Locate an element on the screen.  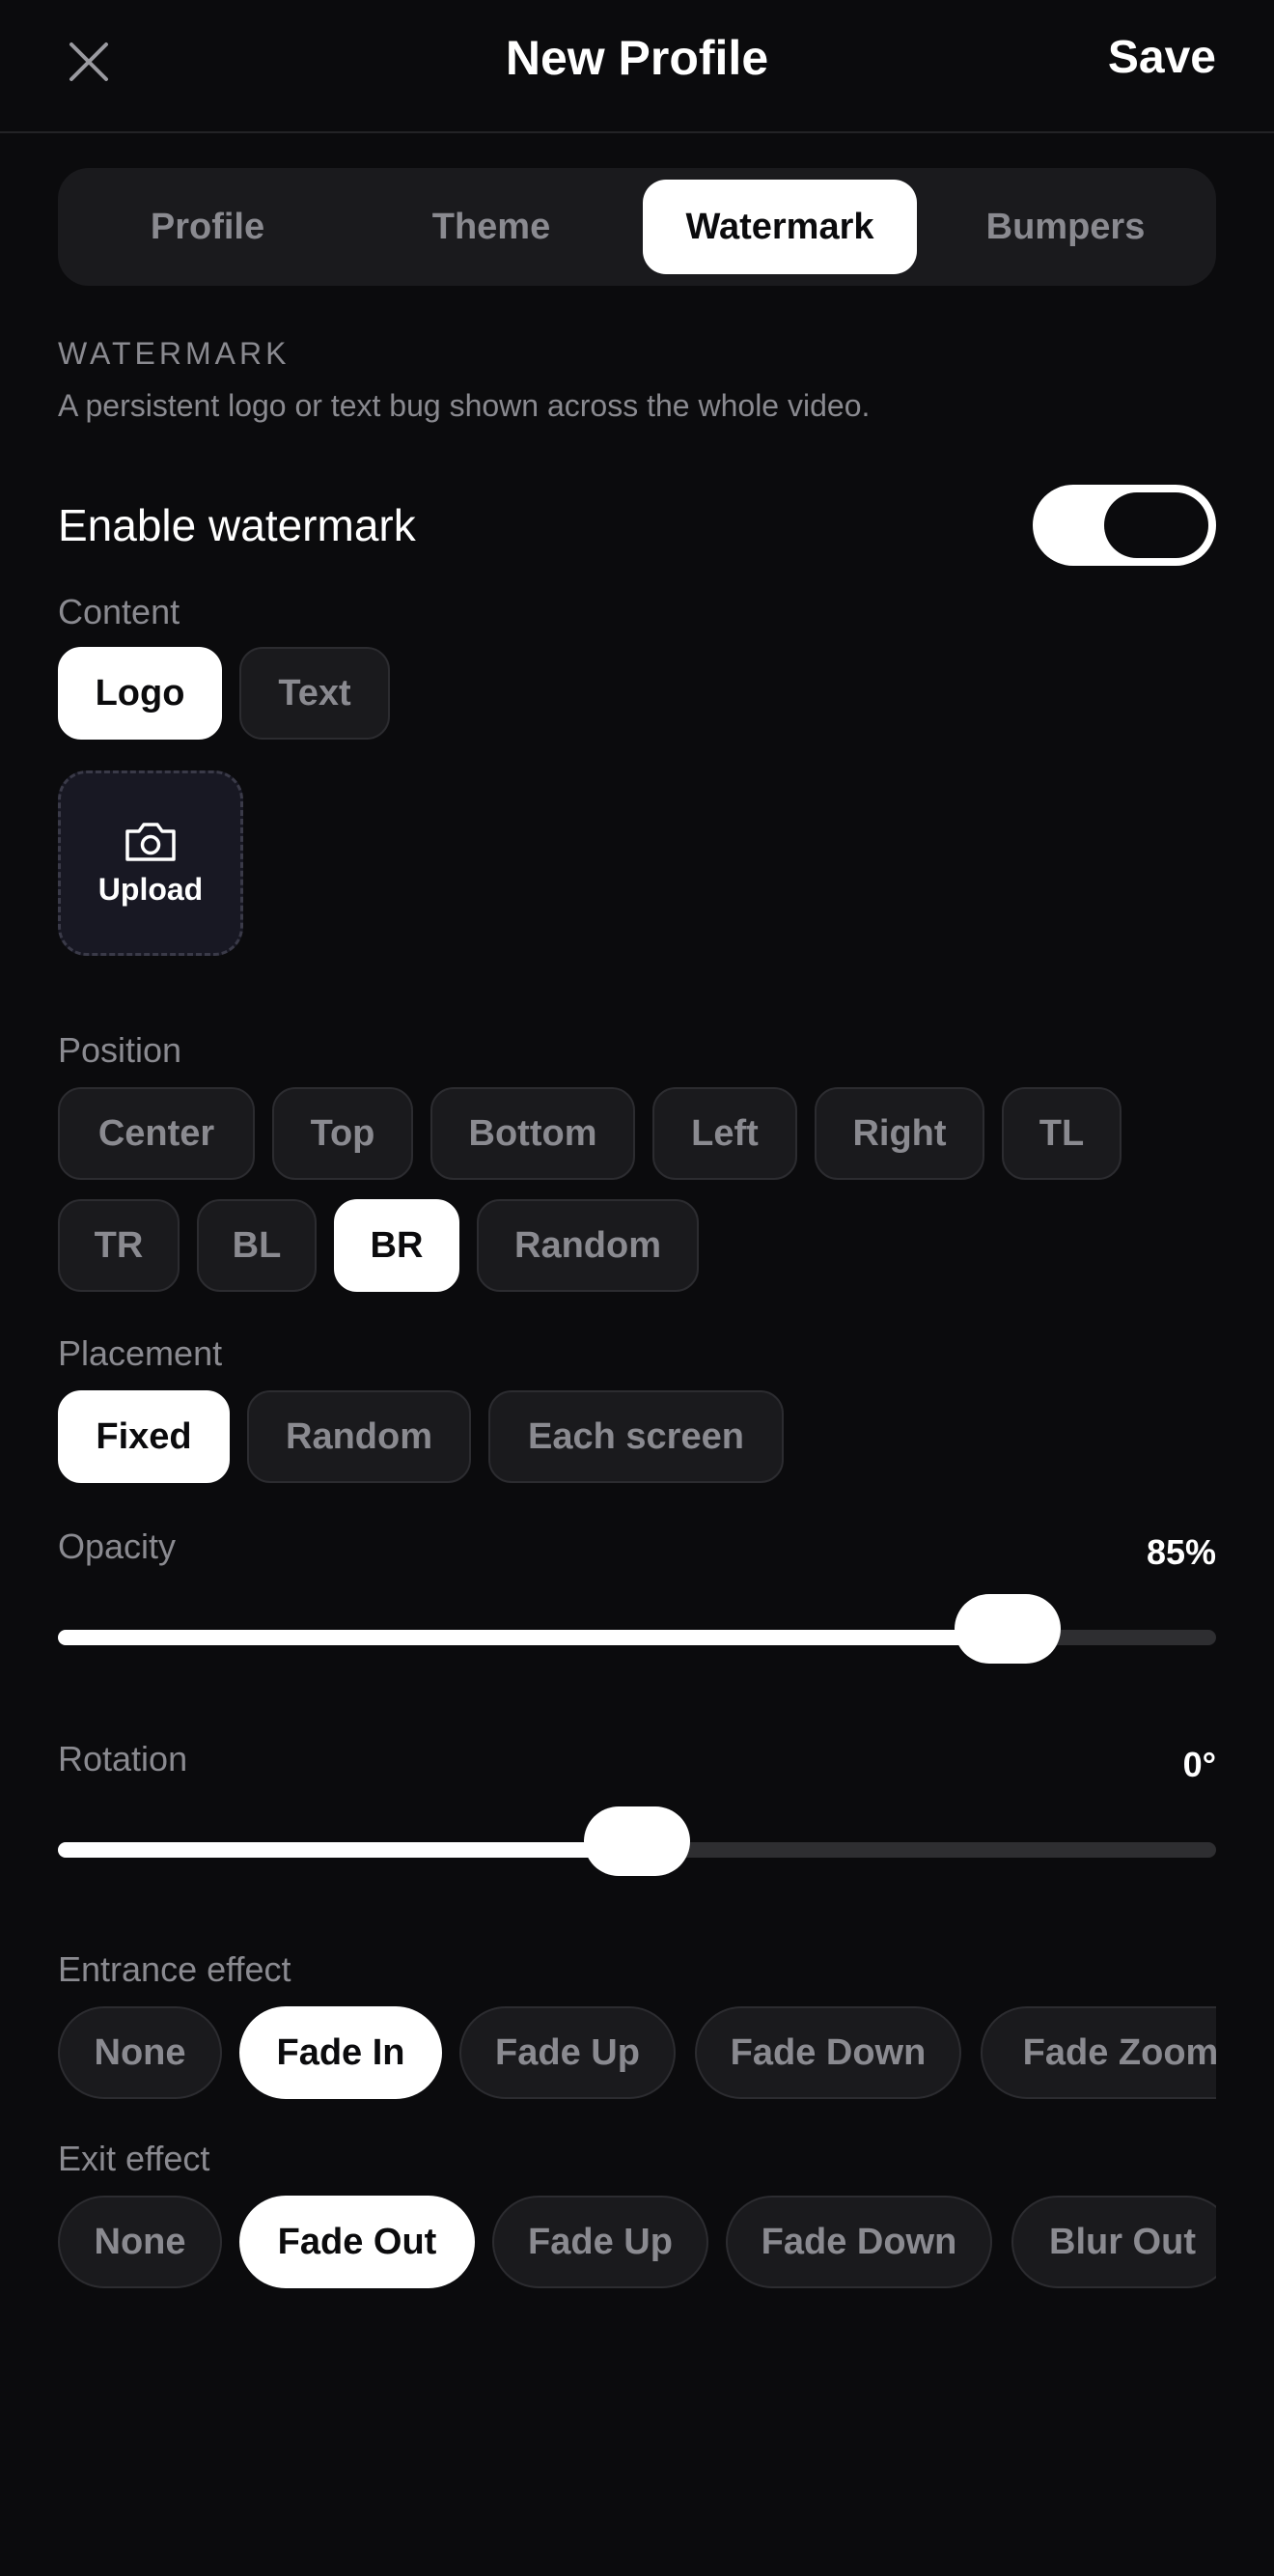
entrance-effect-options: None Fade In Fade Up Fade Down Fade Zoom is located at coordinates (637, 2054).